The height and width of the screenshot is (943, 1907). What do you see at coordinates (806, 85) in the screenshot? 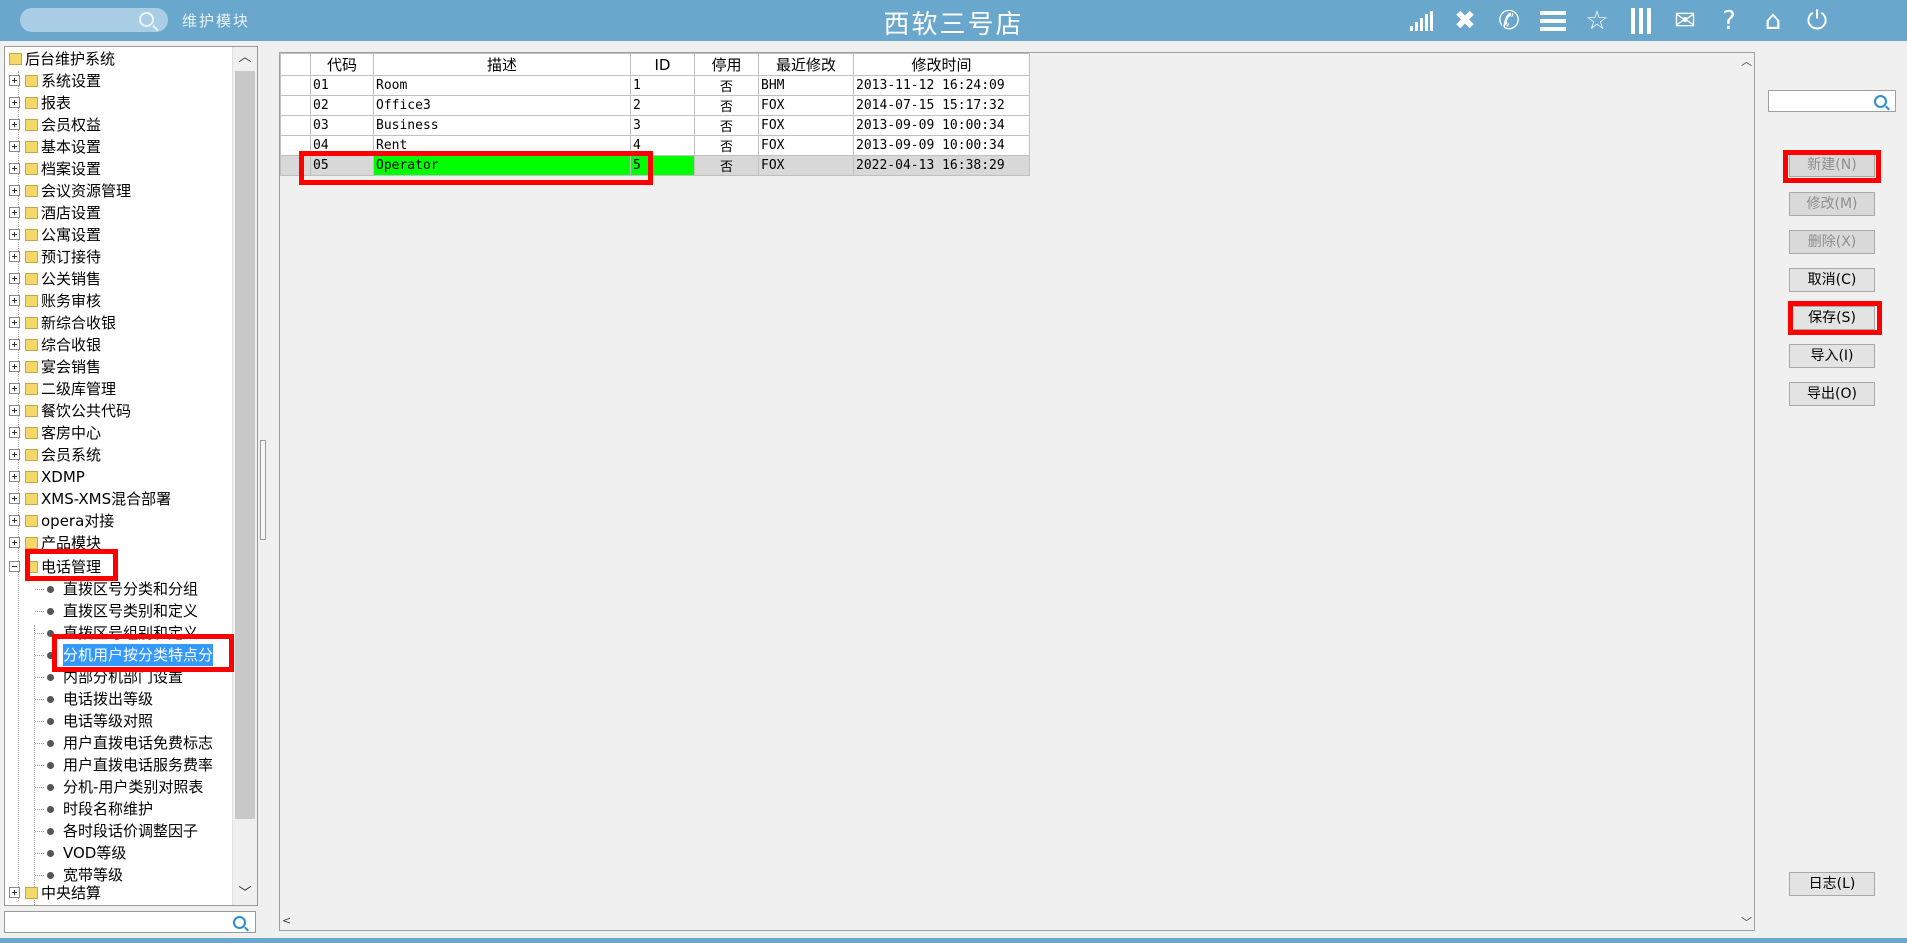
I see `cell-modifier: BHM` at bounding box center [806, 85].